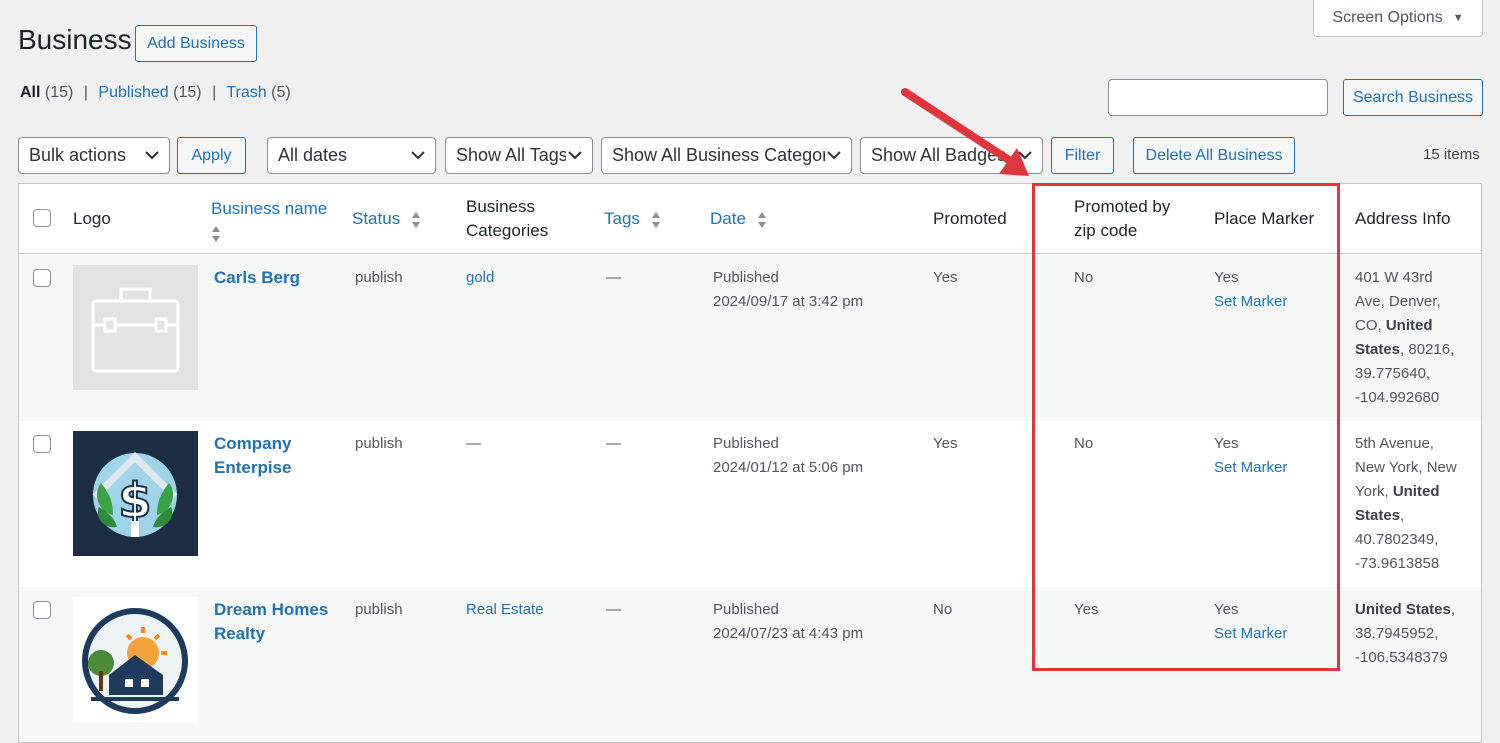 Image resolution: width=1500 pixels, height=743 pixels. I want to click on column-promoted-zip-line1: Promoted by, so click(1122, 206).